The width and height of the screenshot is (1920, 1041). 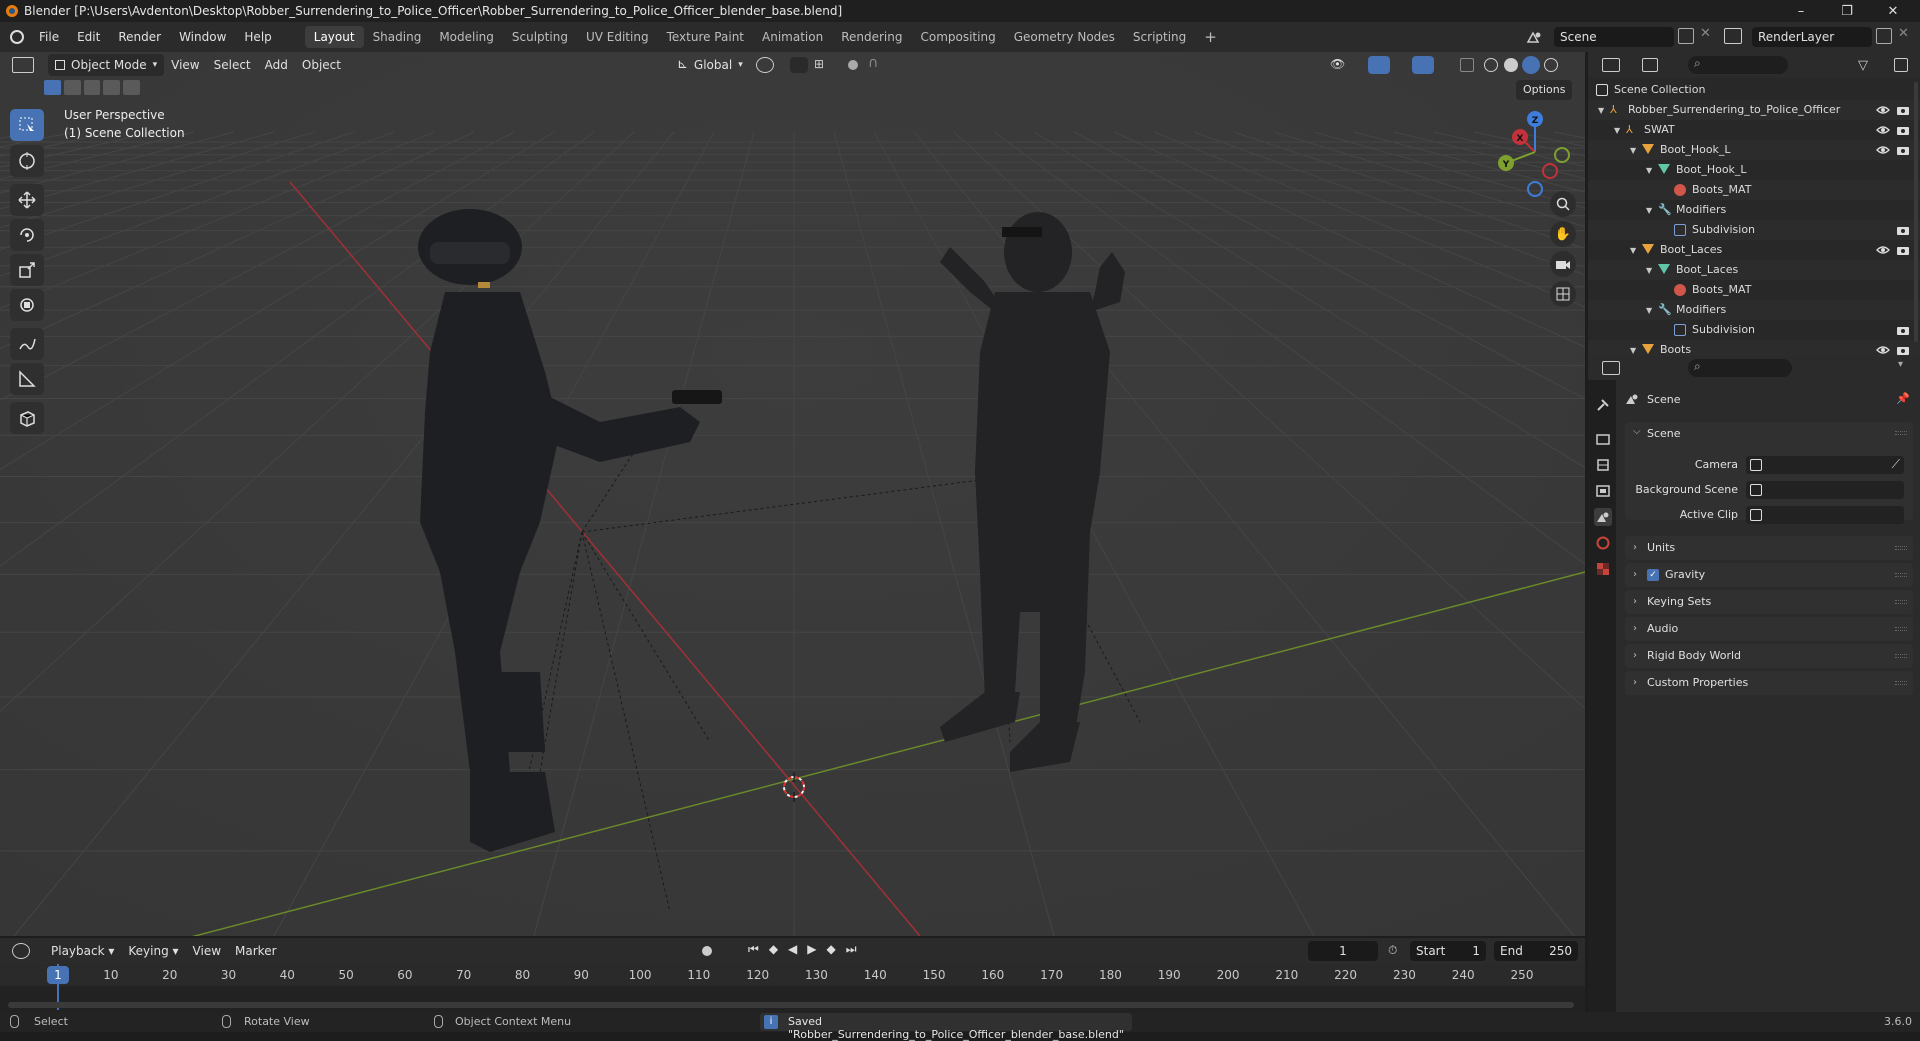 What do you see at coordinates (1064, 37) in the screenshot?
I see `tab-geometry-nodes: Geometry Nodes` at bounding box center [1064, 37].